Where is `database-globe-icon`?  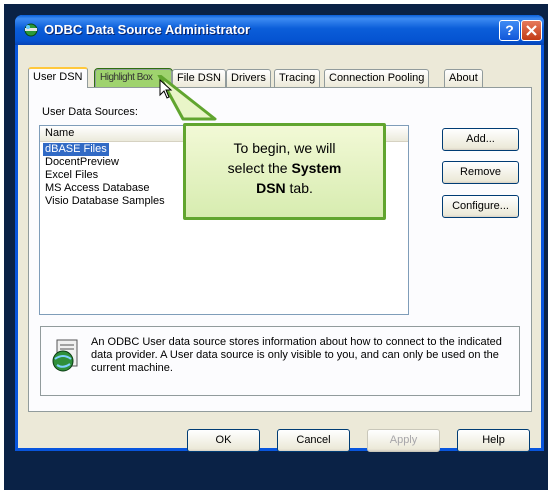 database-globe-icon is located at coordinates (65, 355).